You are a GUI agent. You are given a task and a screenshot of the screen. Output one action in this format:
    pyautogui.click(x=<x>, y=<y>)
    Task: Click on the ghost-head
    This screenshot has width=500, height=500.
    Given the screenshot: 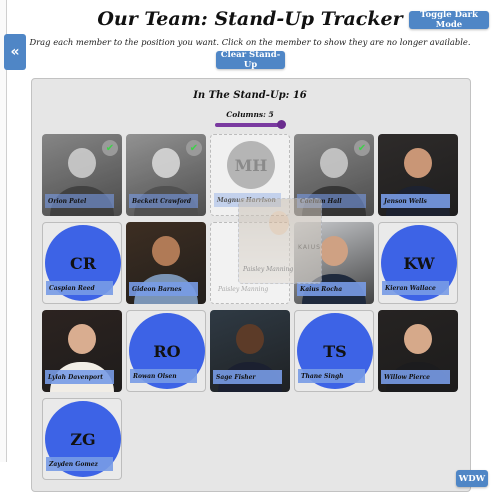 What is the action you would take?
    pyautogui.click(x=279, y=223)
    